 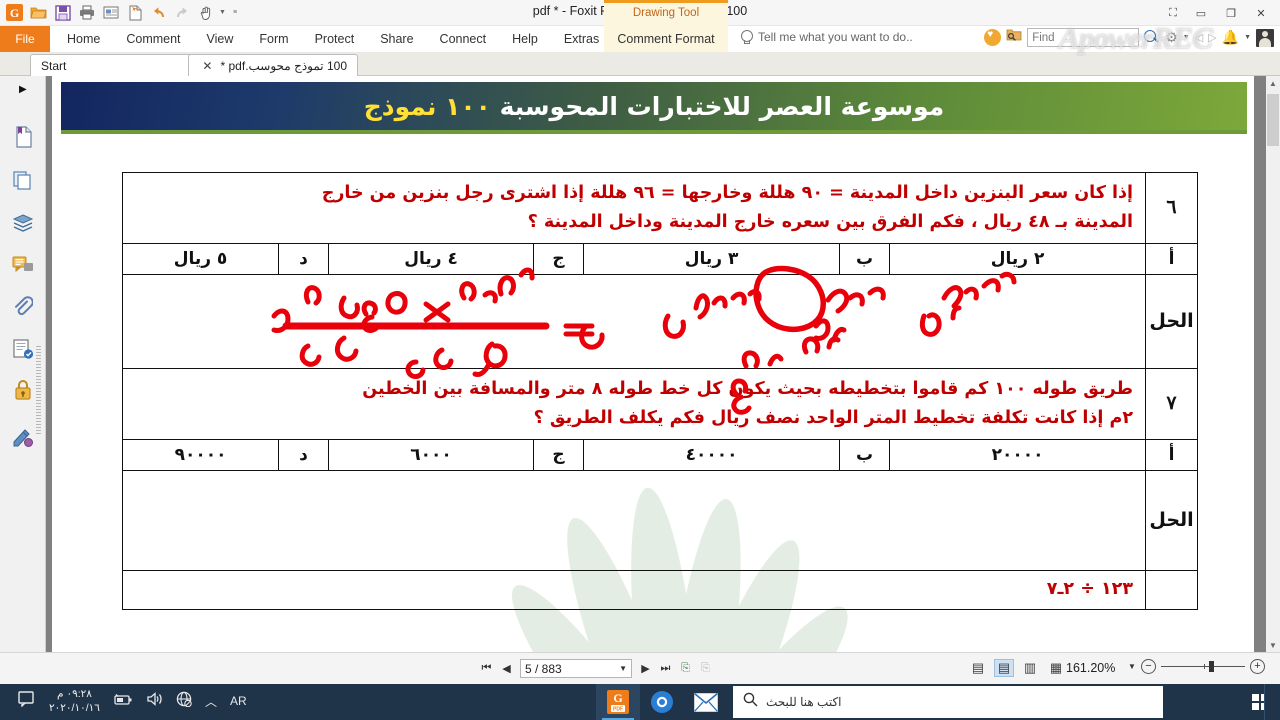 I want to click on tab-connect: Connect, so click(x=463, y=39).